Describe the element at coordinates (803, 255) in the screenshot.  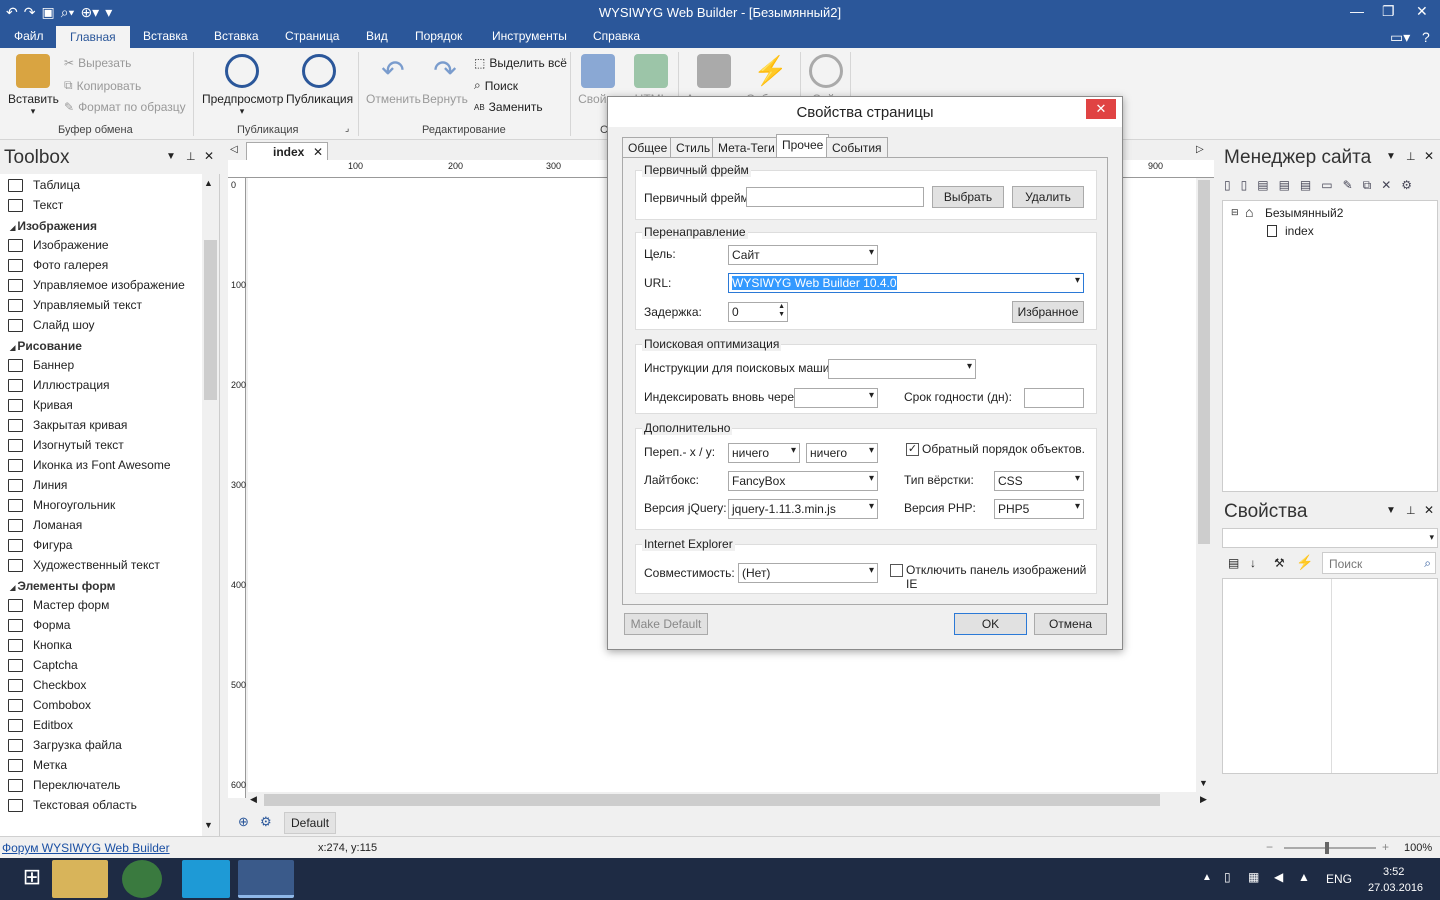
I see `target-select: Сайт ▾` at that location.